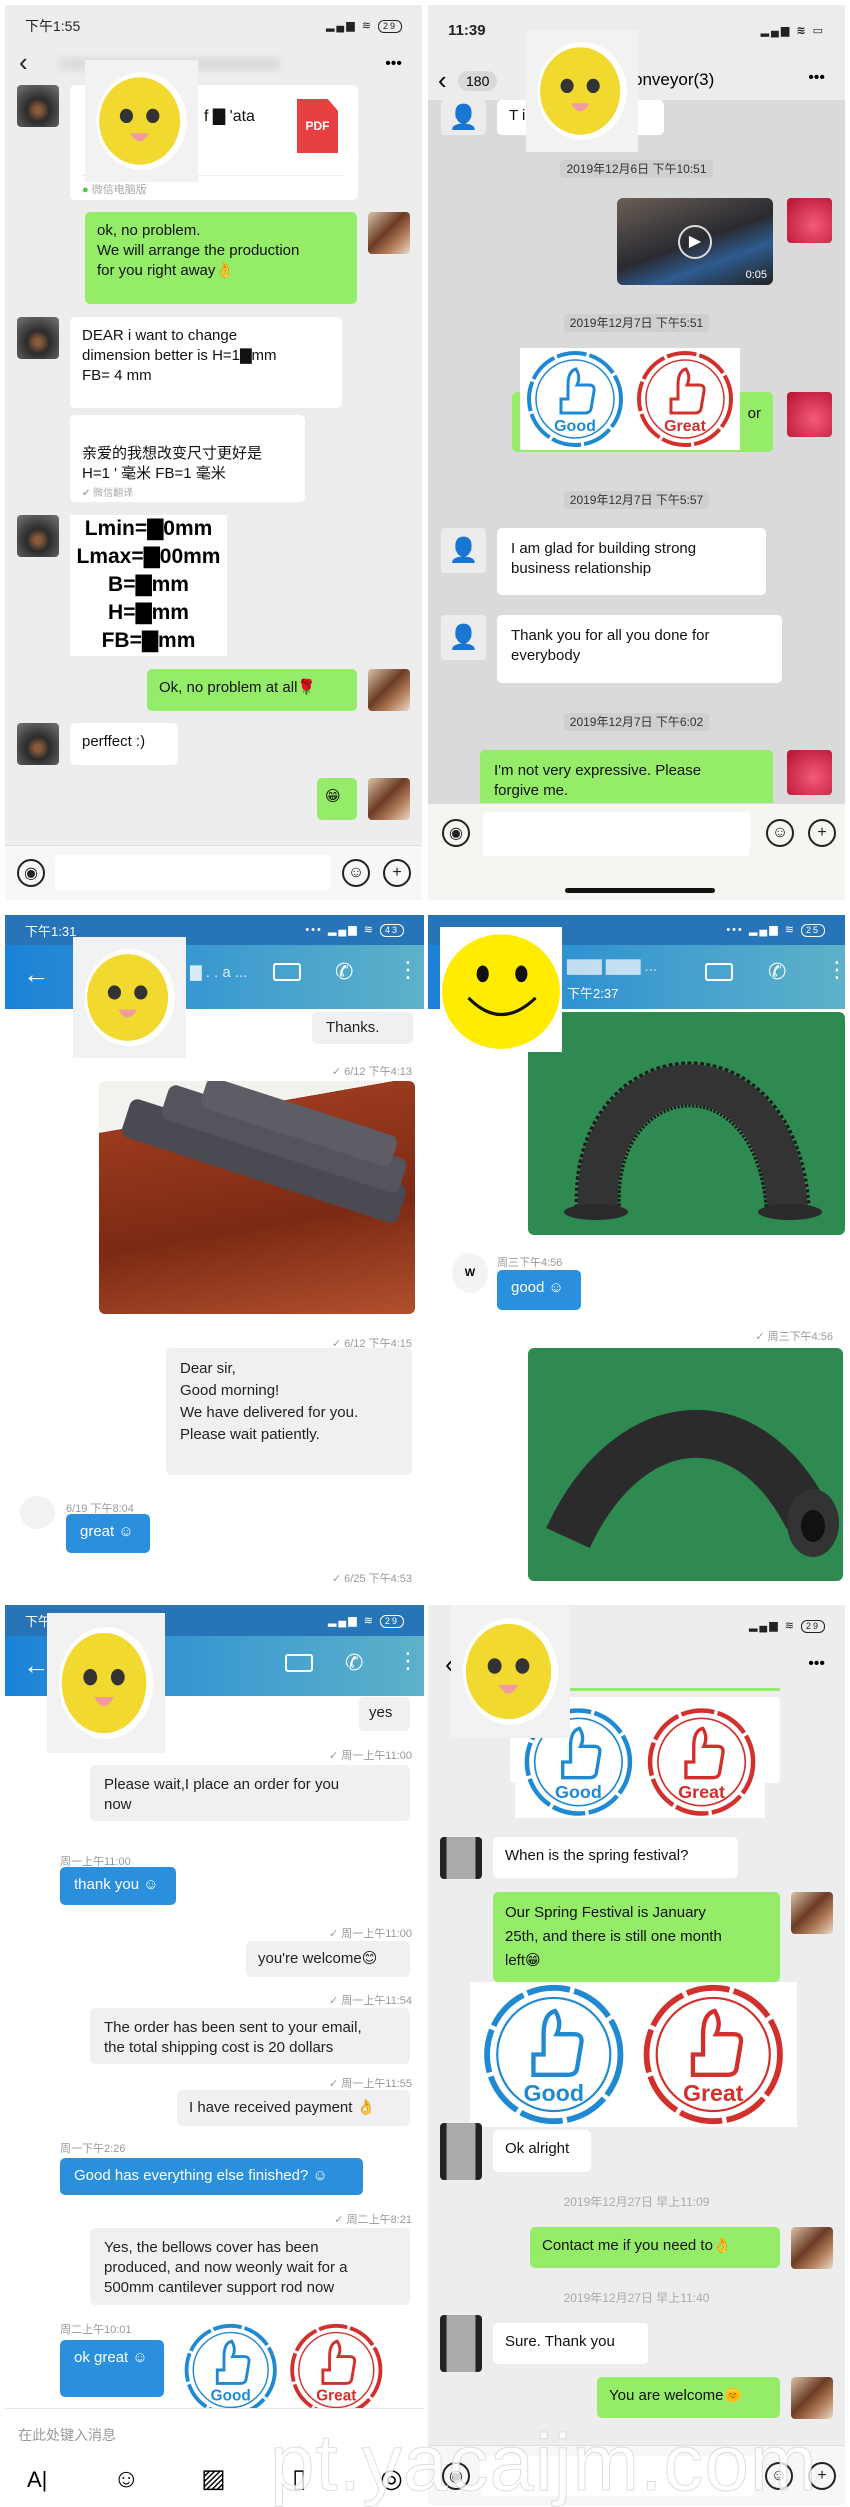  I want to click on signal-wifi-battery-icons: ••• ▂▄▆ ≋ 43, so click(354, 930).